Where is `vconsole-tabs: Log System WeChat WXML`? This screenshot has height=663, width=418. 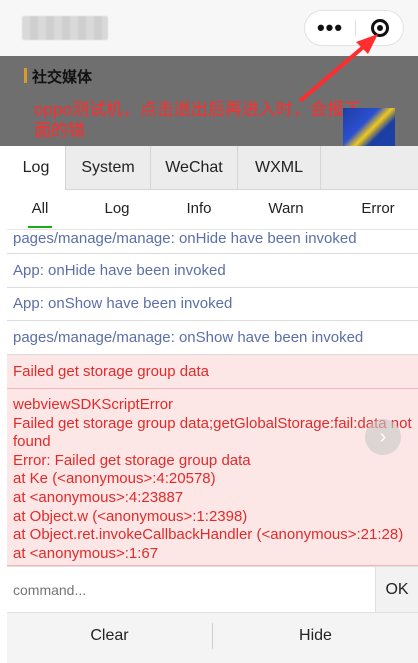
vconsole-tabs: Log System WeChat WXML is located at coordinates (212, 168).